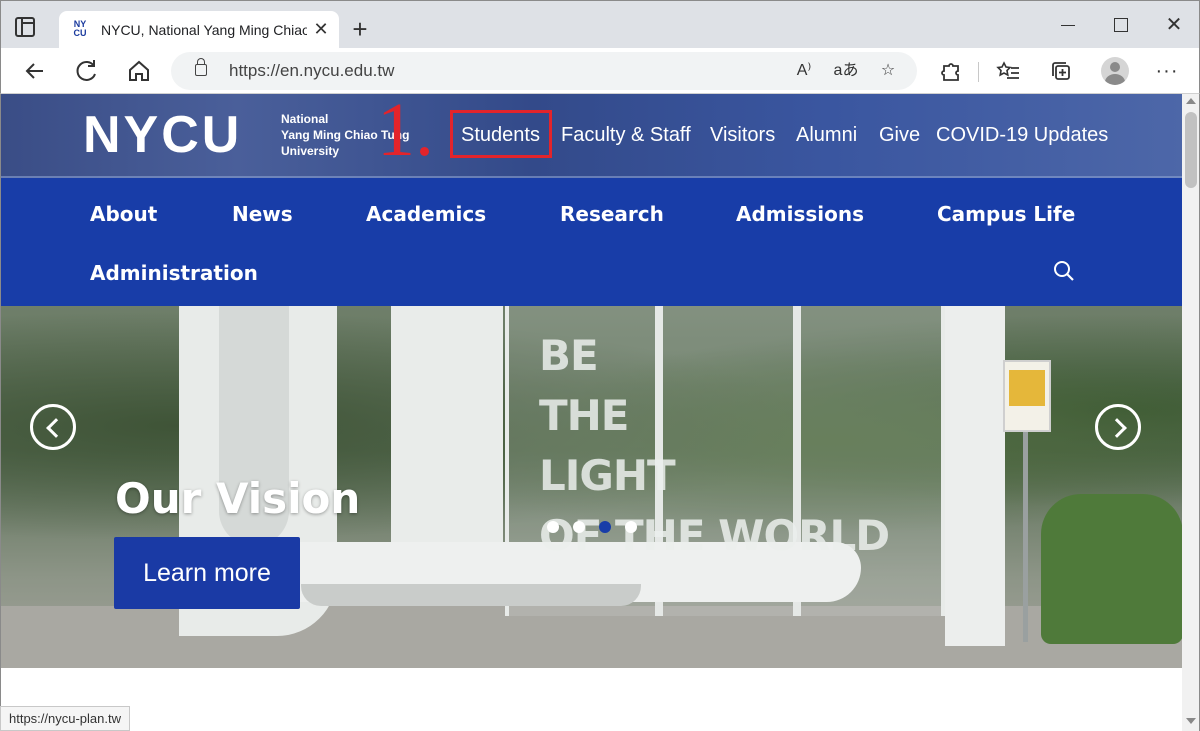  Describe the element at coordinates (1120, 25) in the screenshot. I see `window-maximize-icon` at that location.